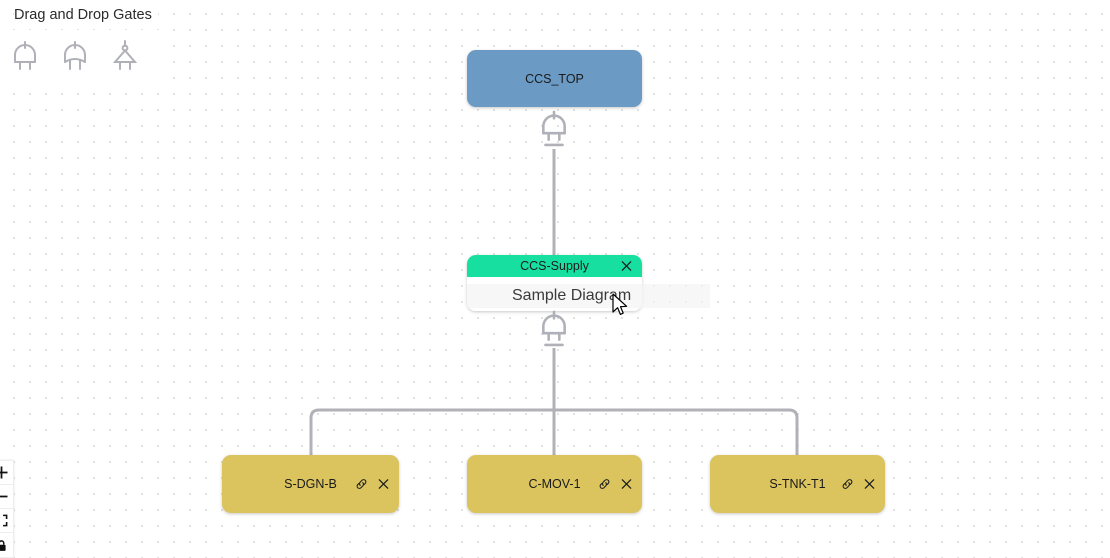 This screenshot has width=1110, height=558. I want to click on palette-gate-or, so click(75, 56).